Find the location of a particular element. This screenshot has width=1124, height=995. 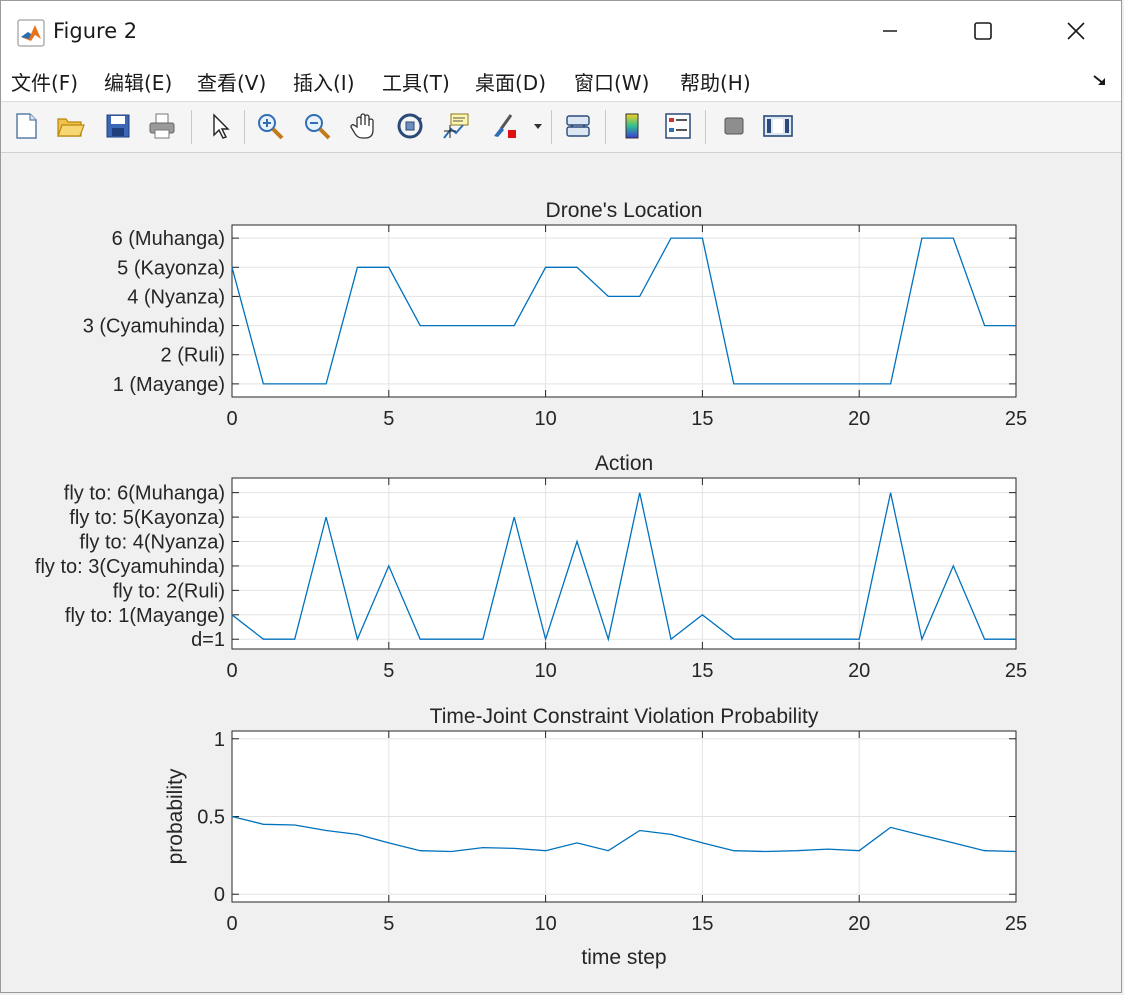

colorbar-icon is located at coordinates (632, 126).